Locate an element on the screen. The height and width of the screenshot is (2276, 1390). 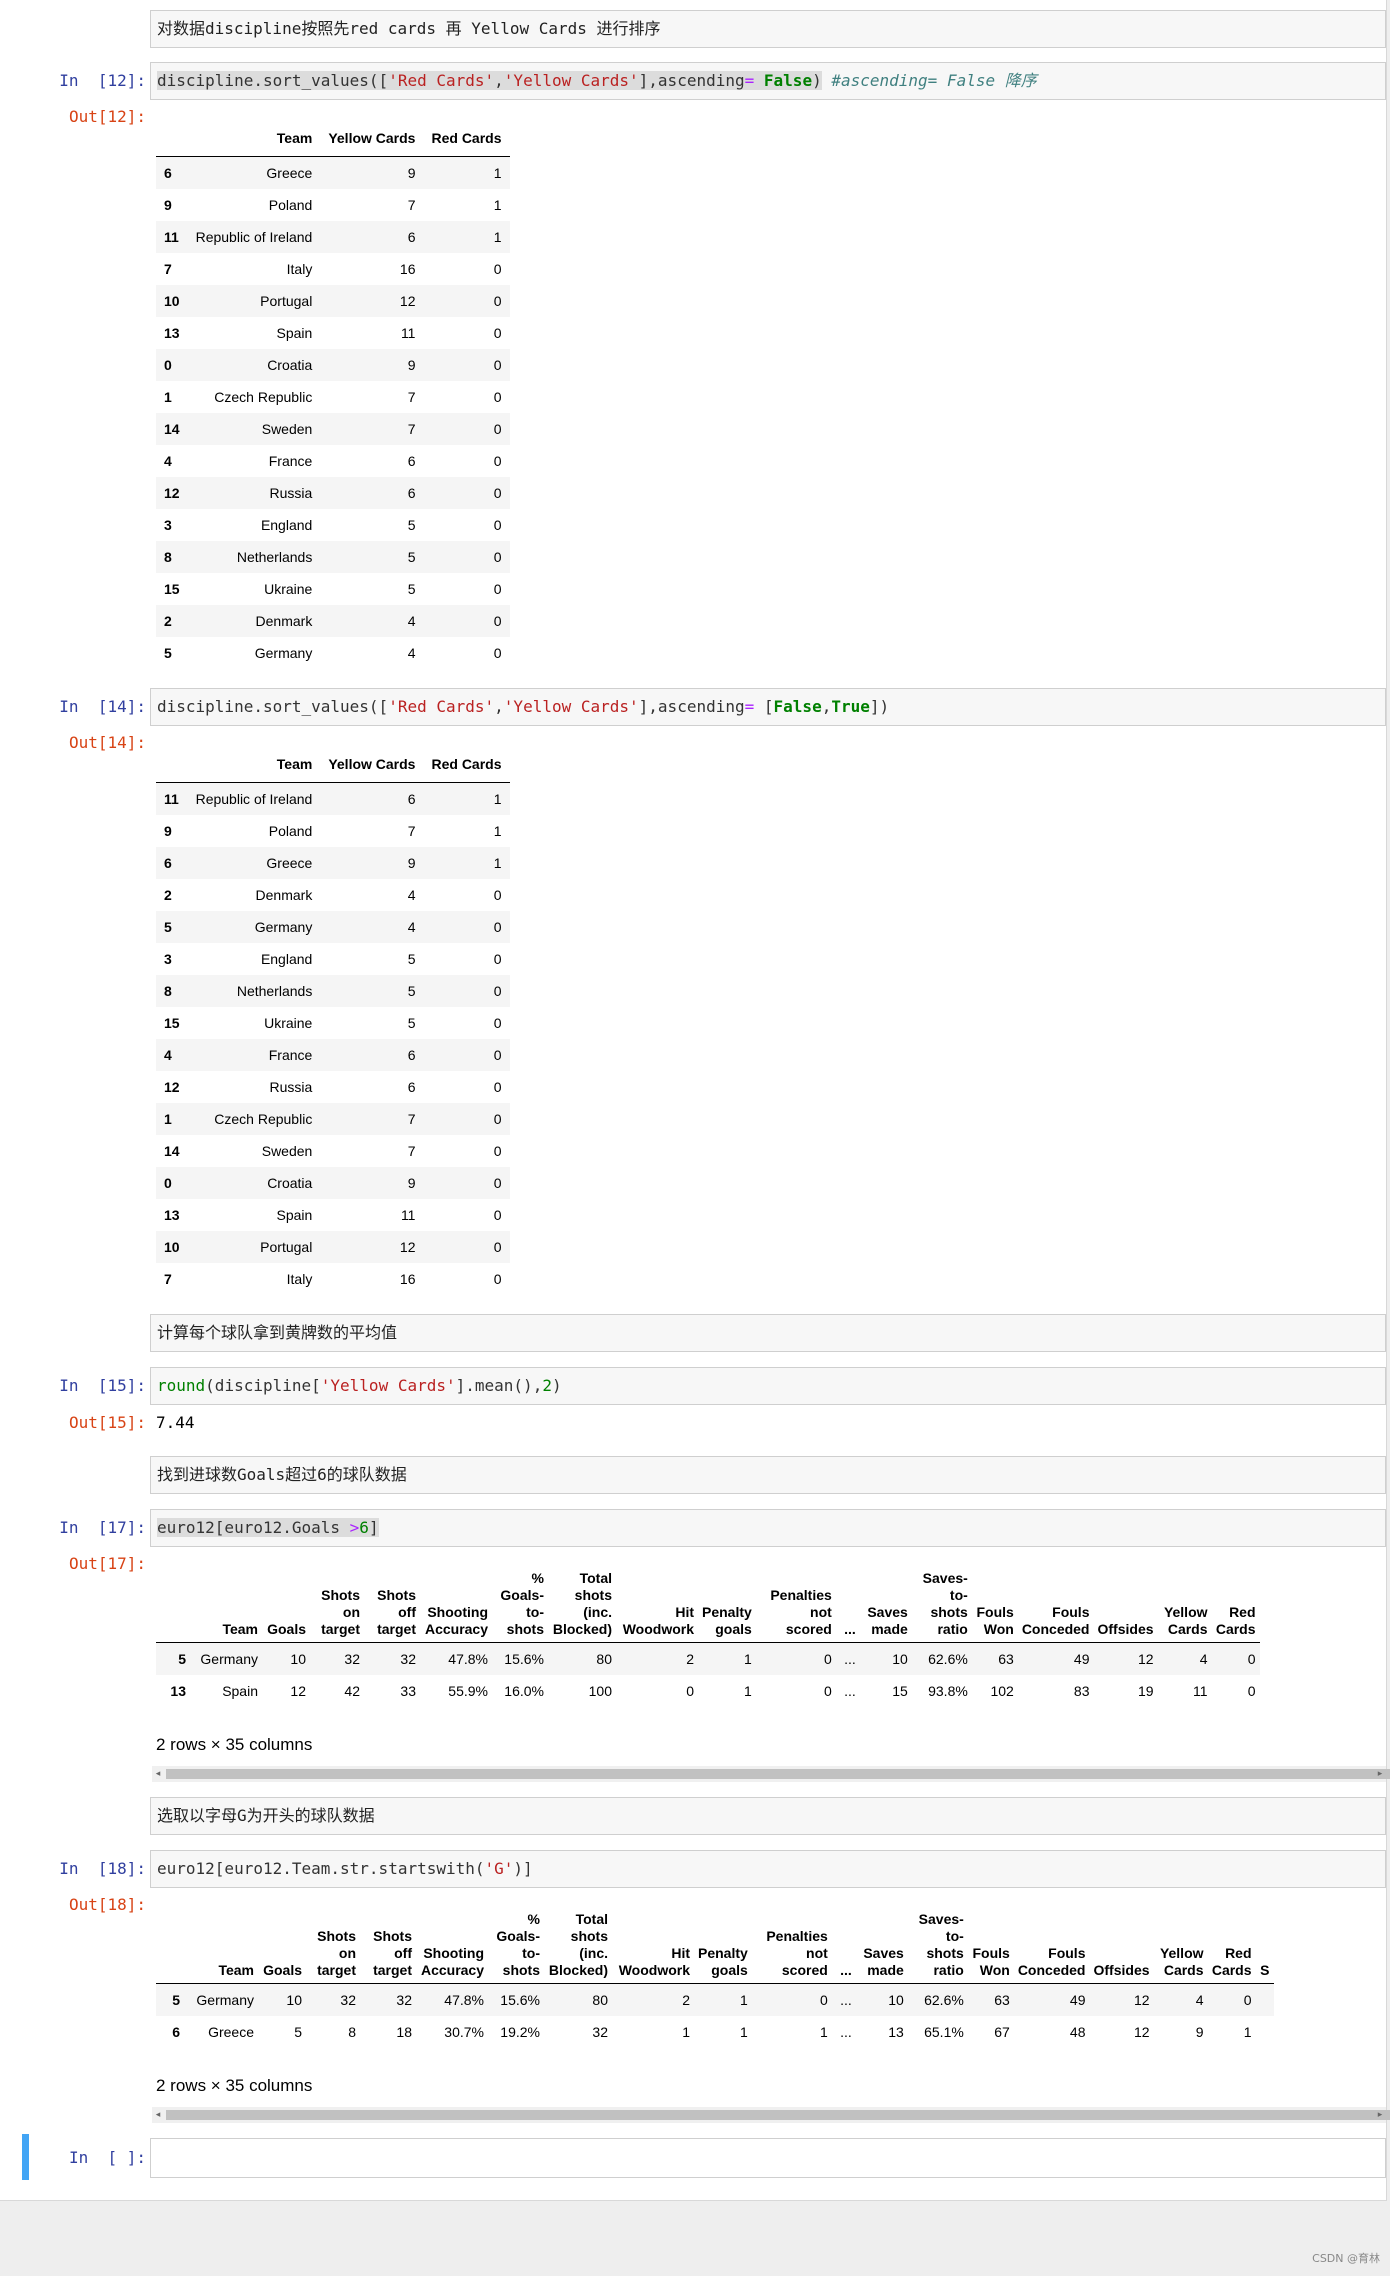
table-row: 5 Germany 4 0 is located at coordinates (333, 653).